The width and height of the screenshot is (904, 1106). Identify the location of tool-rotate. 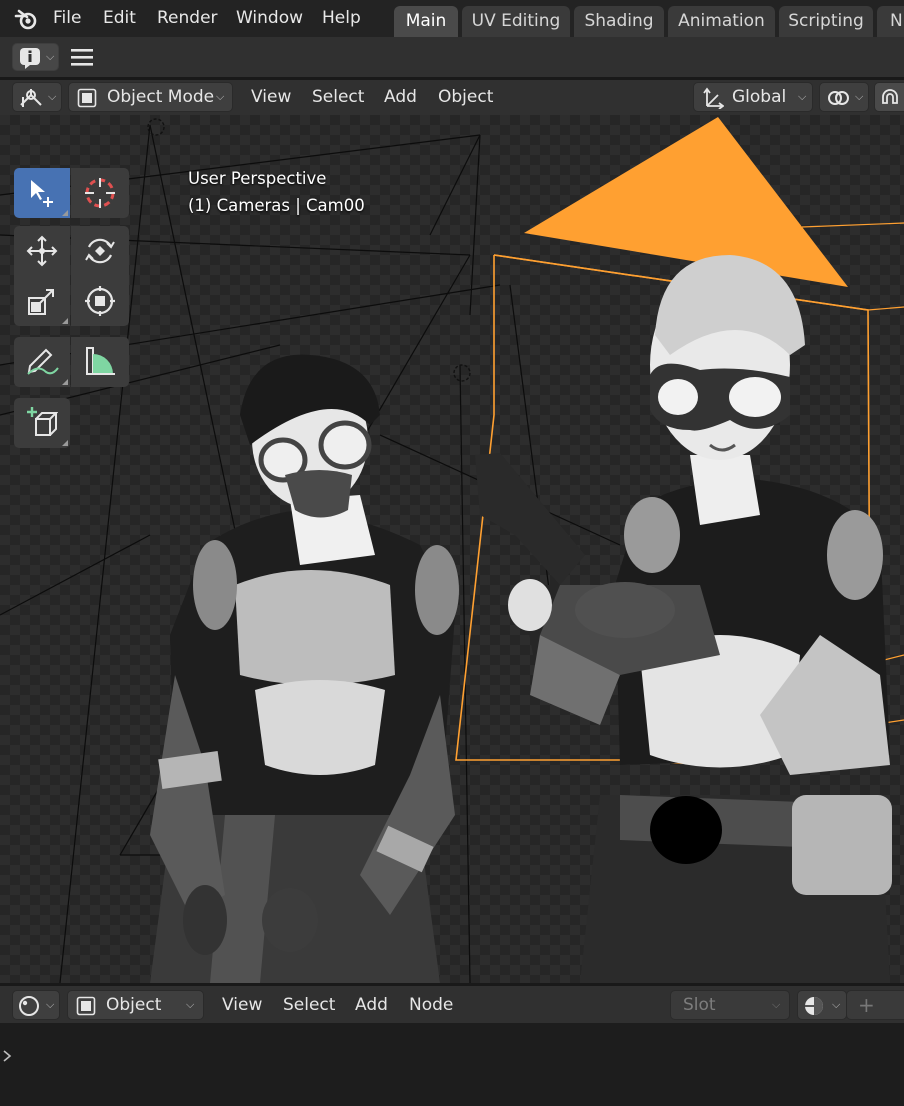
(100, 251).